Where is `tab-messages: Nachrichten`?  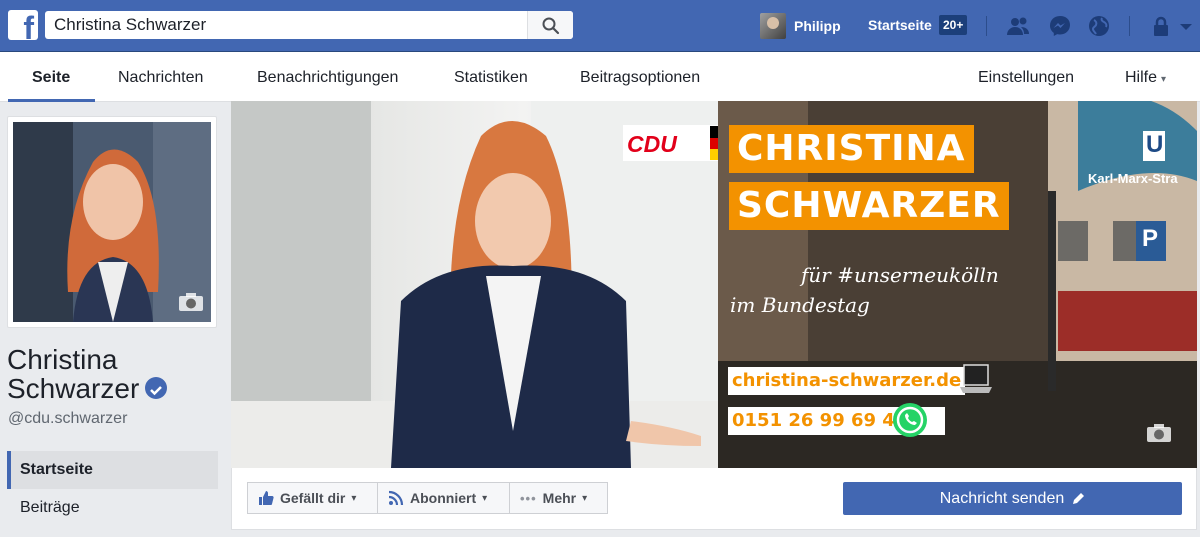 tab-messages: Nachrichten is located at coordinates (160, 78).